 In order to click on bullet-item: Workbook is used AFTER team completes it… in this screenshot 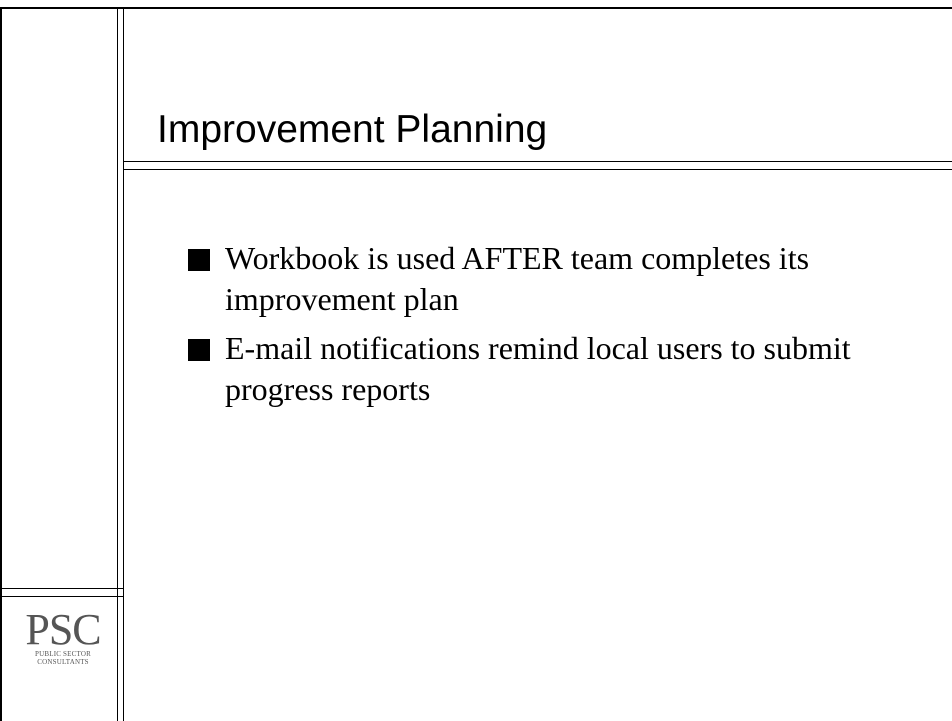, I will do `click(558, 279)`.